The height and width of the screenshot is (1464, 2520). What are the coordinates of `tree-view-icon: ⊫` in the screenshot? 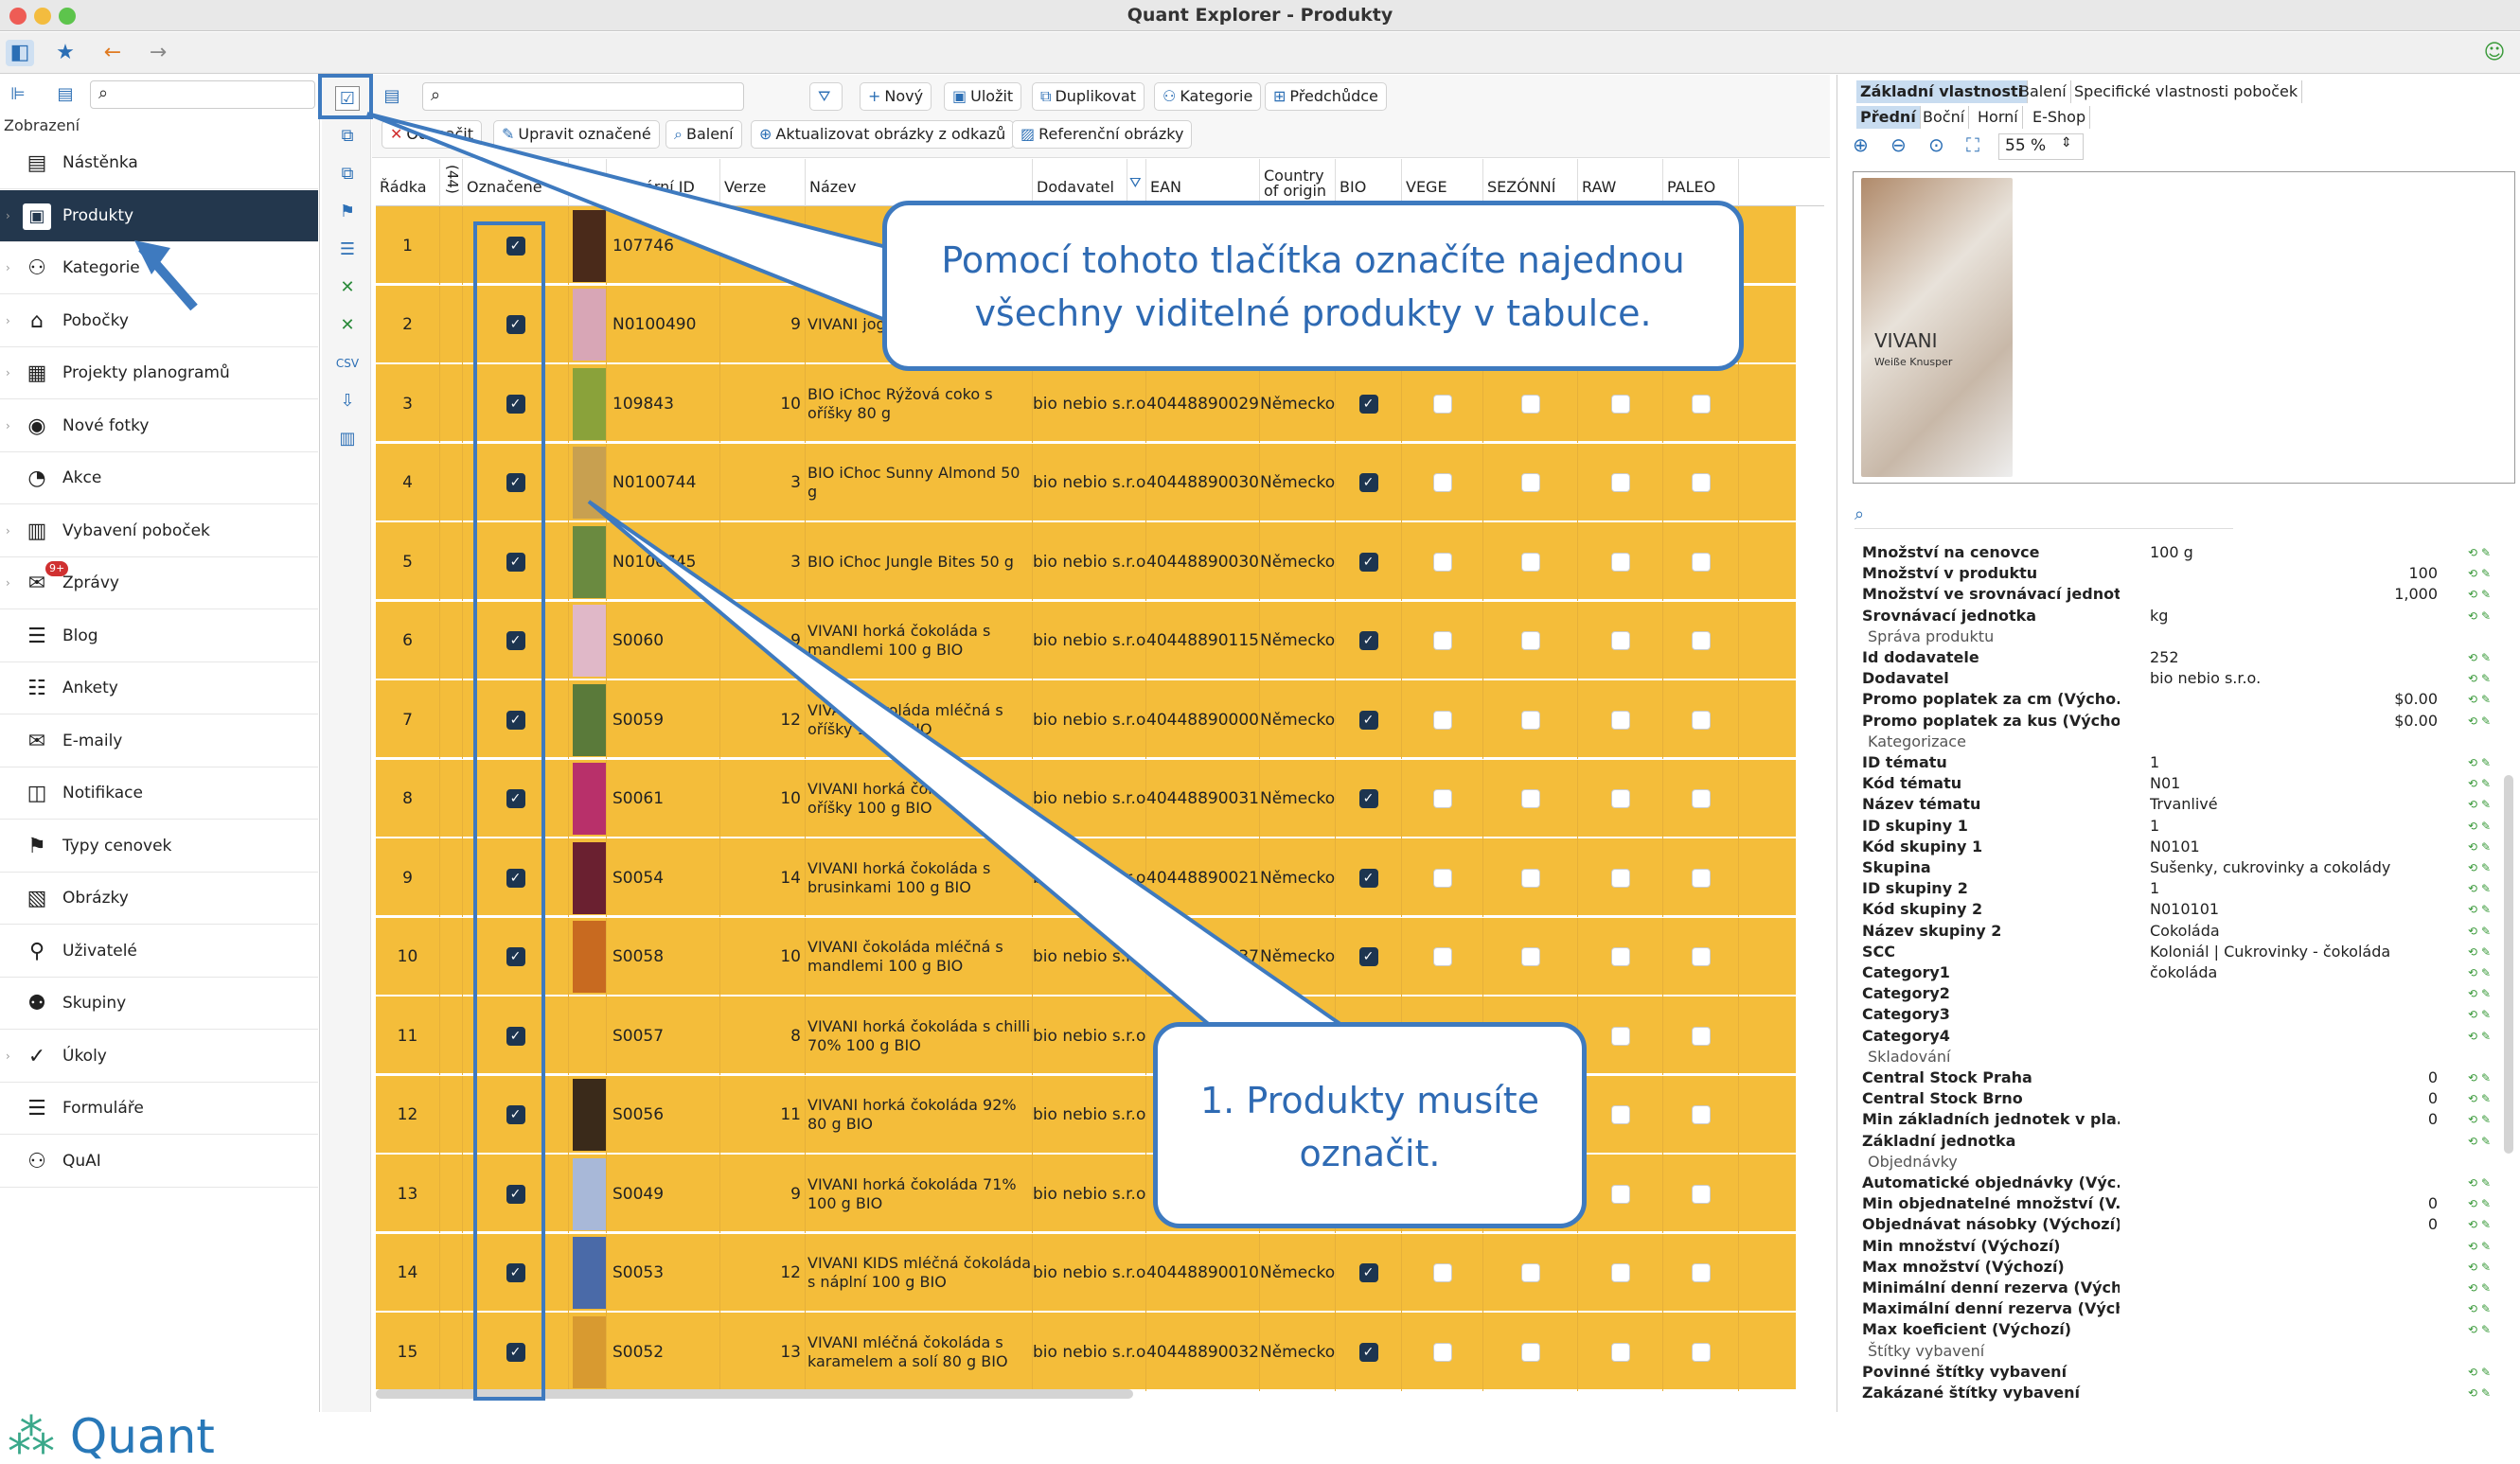 It's located at (18, 94).